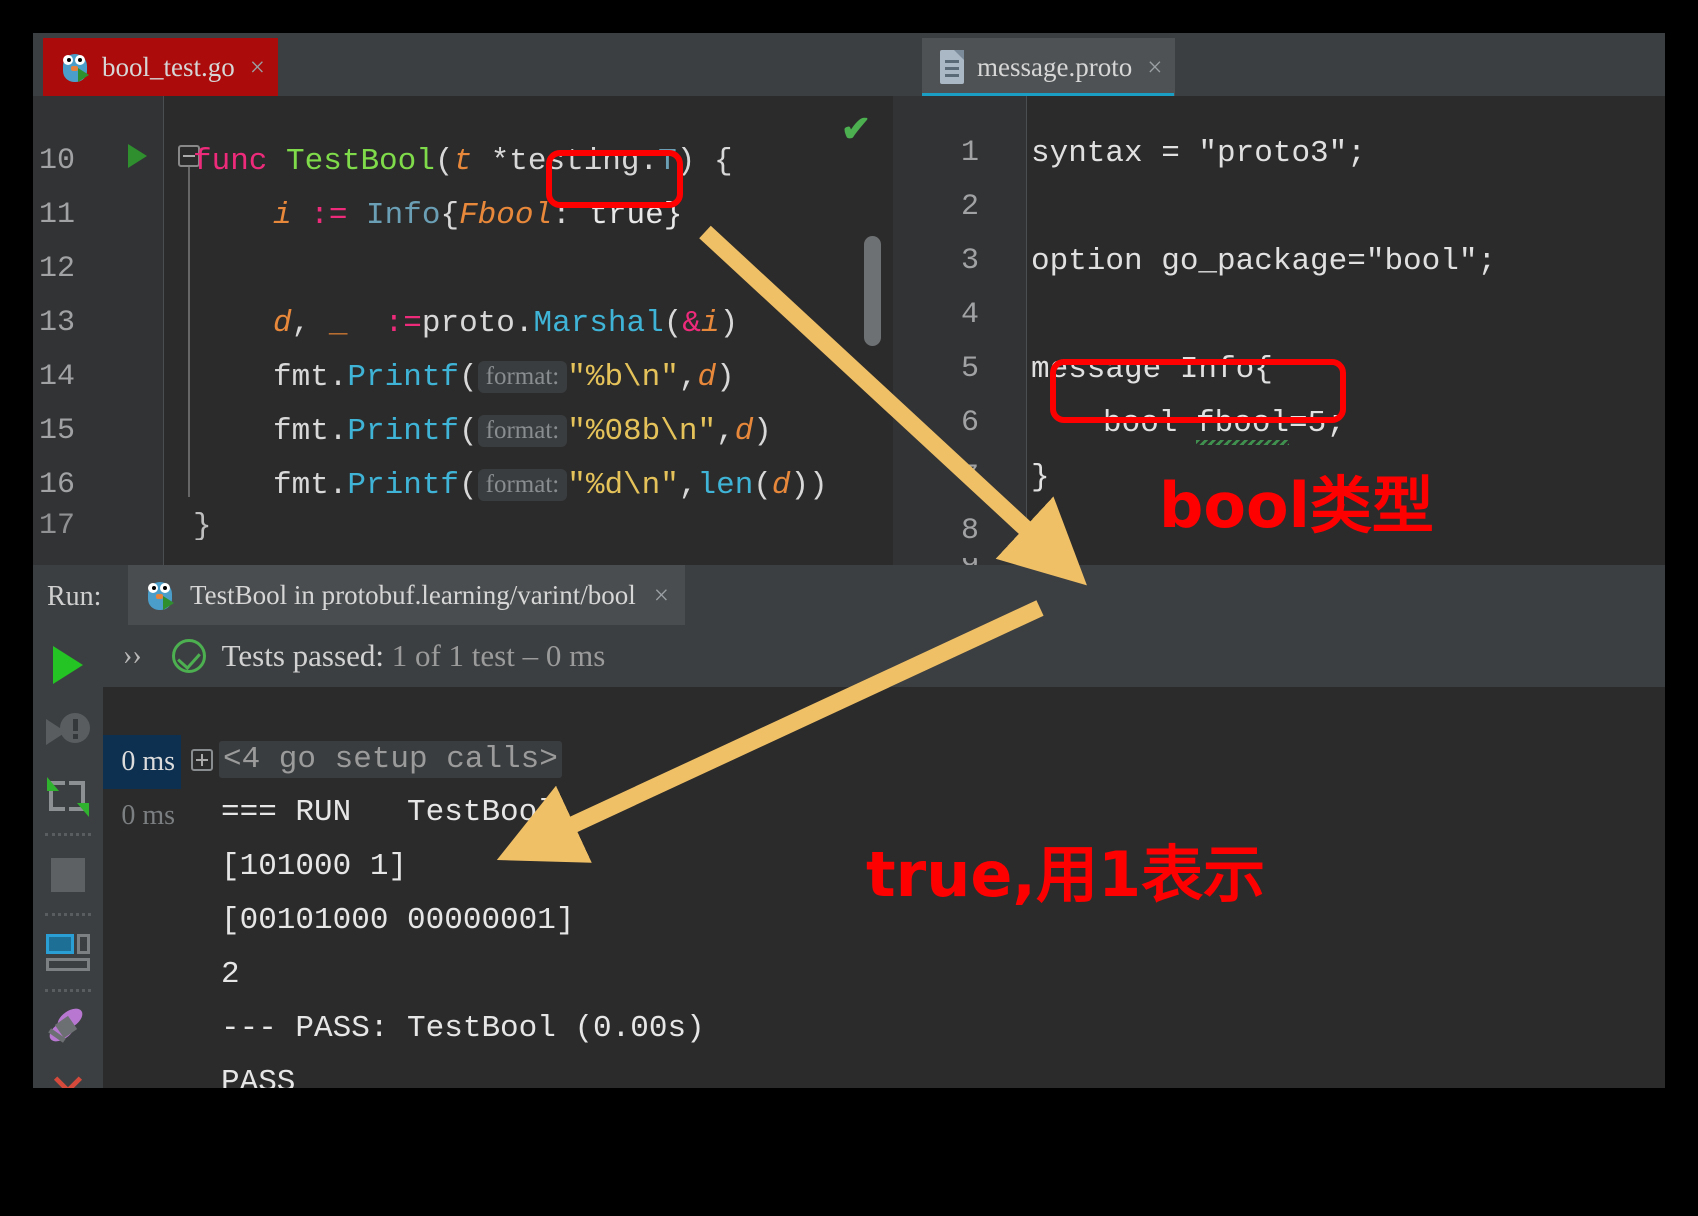  I want to click on code-line: 1 syntax = "proto3";, so click(1279, 153).